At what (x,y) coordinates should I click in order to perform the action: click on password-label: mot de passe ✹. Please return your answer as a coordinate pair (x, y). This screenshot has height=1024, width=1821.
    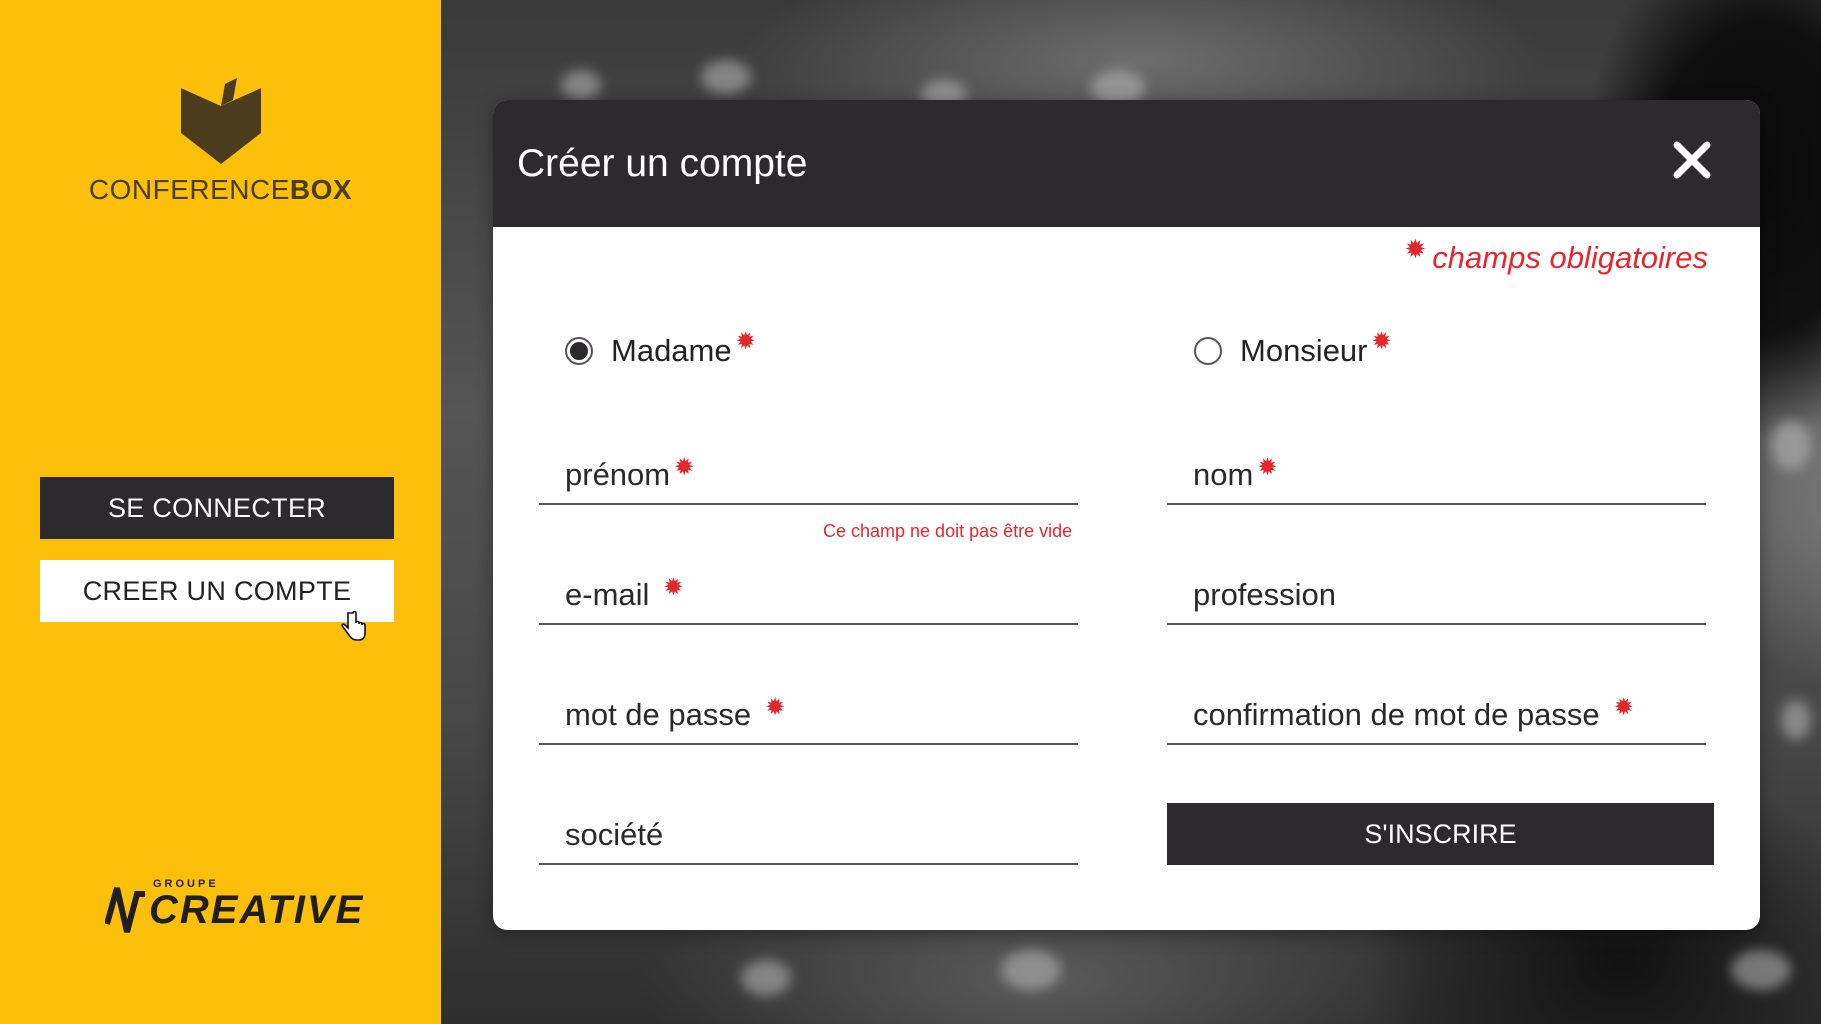
    Looking at the image, I should click on (675, 713).